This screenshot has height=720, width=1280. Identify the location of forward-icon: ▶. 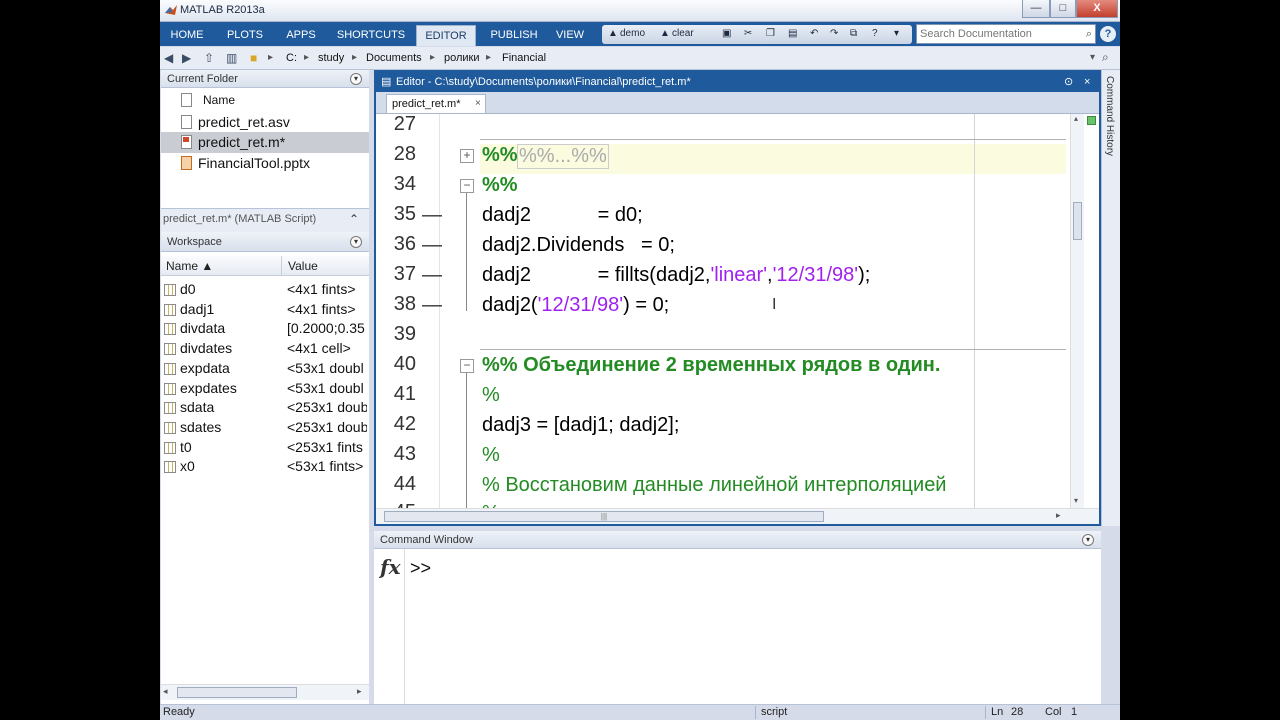
(186, 58).